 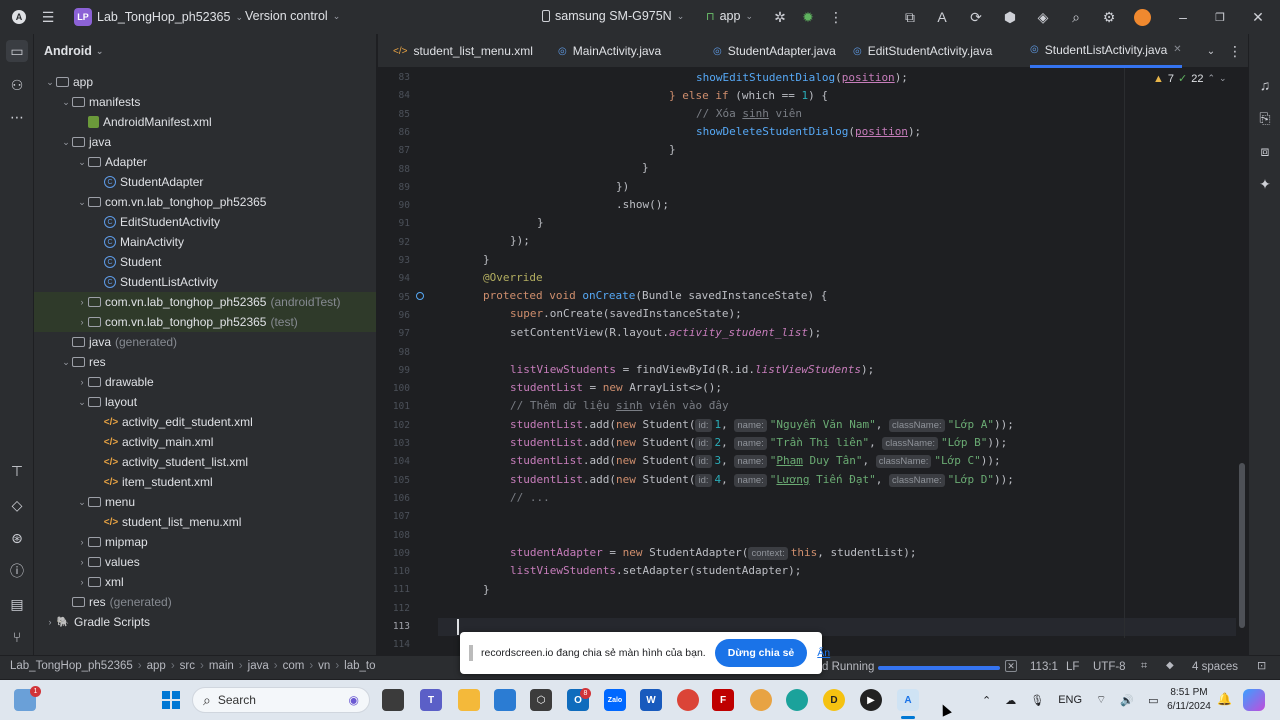 I want to click on device-selector: samsung SM-G975N ⌄, so click(x=613, y=16).